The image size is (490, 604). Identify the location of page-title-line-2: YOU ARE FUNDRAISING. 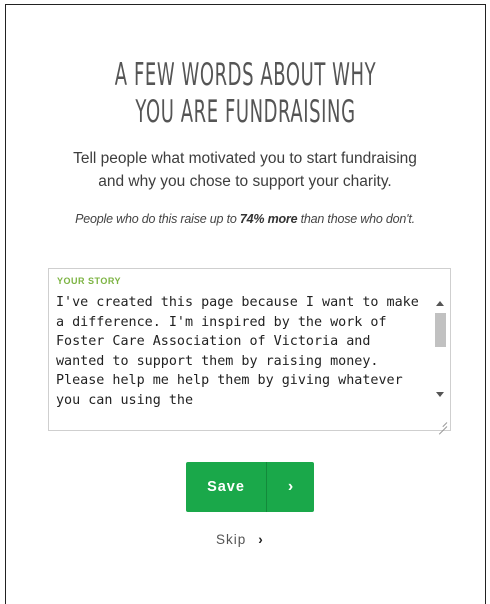
(245, 112).